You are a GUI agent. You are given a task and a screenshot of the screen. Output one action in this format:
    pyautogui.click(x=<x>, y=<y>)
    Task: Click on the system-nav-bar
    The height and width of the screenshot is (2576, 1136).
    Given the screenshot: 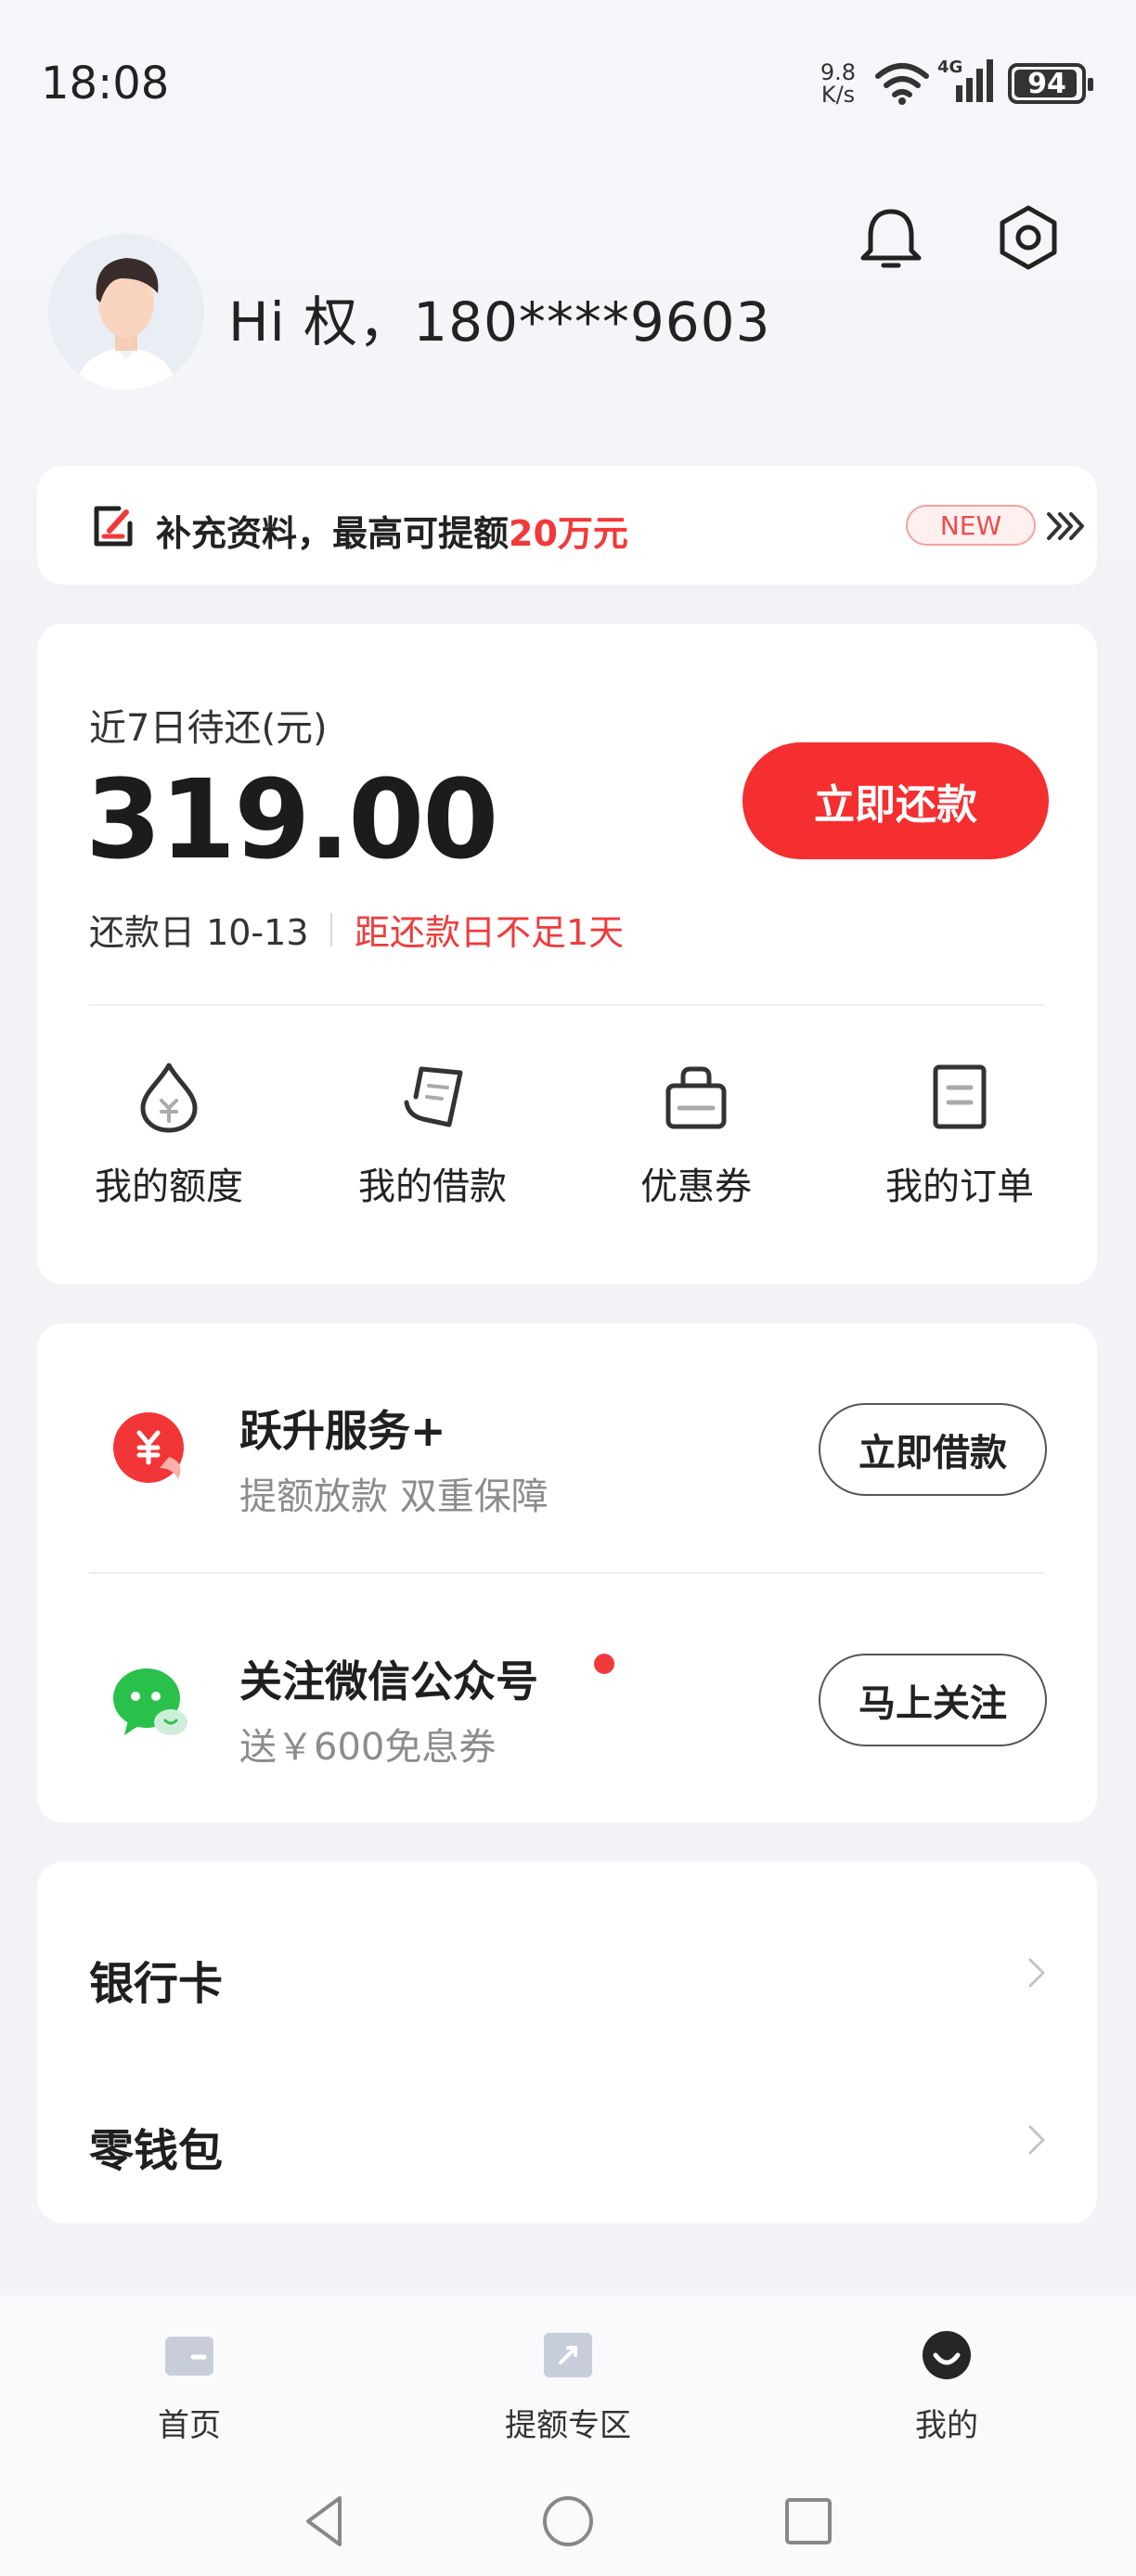 What is the action you would take?
    pyautogui.click(x=568, y=2524)
    